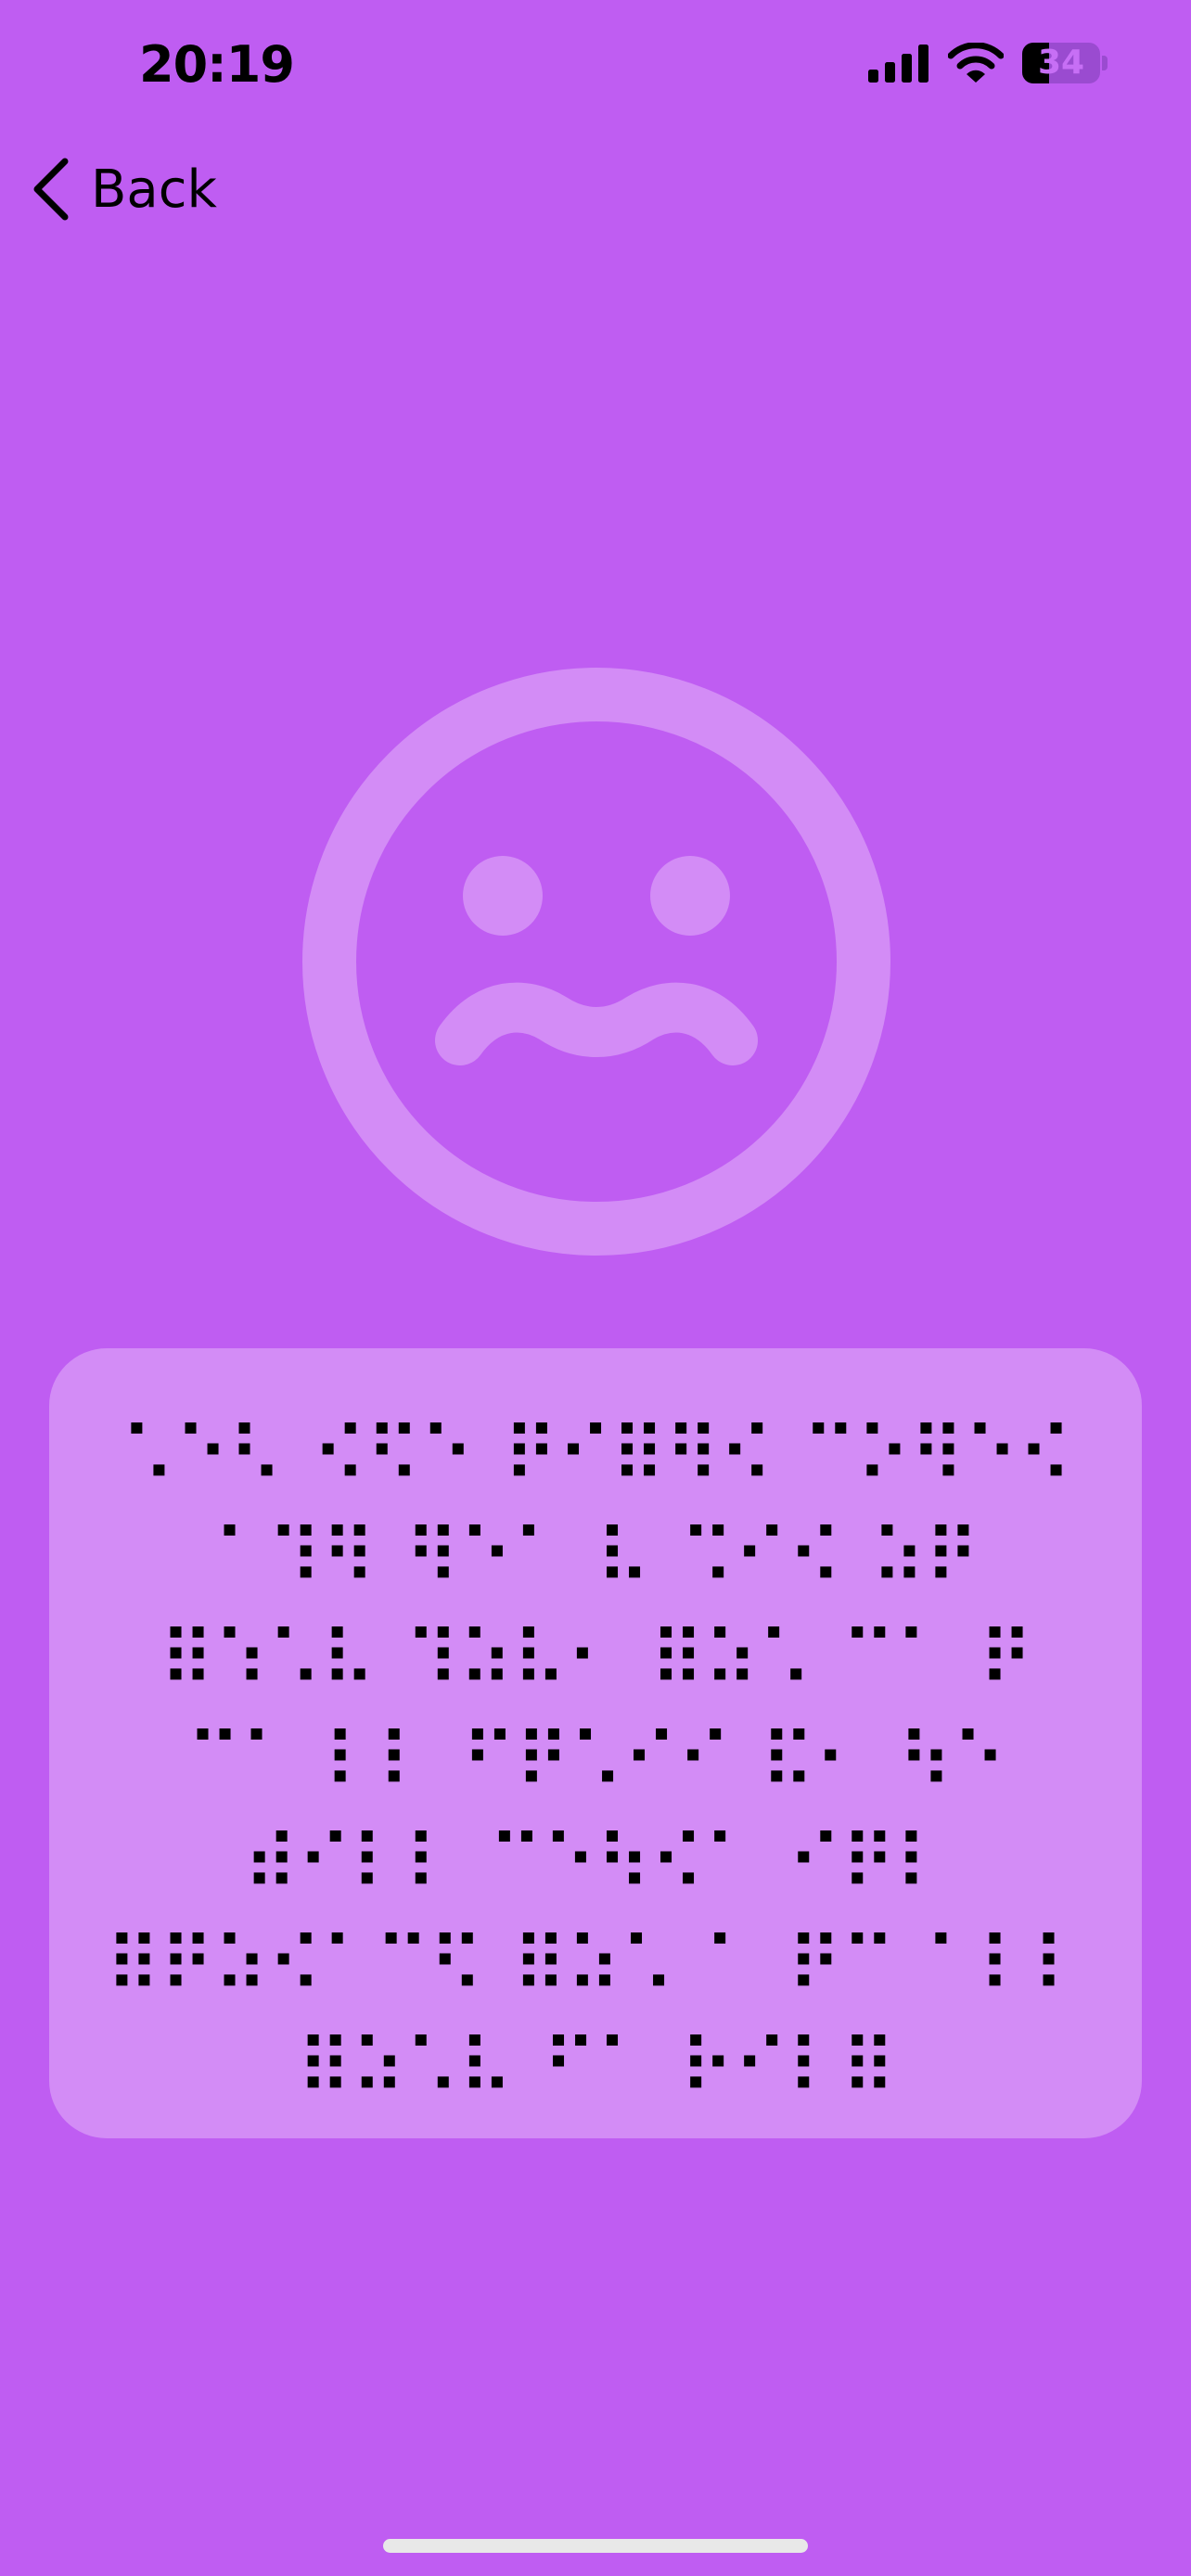 The height and width of the screenshot is (2576, 1191). I want to click on back-label: Back, so click(154, 190).